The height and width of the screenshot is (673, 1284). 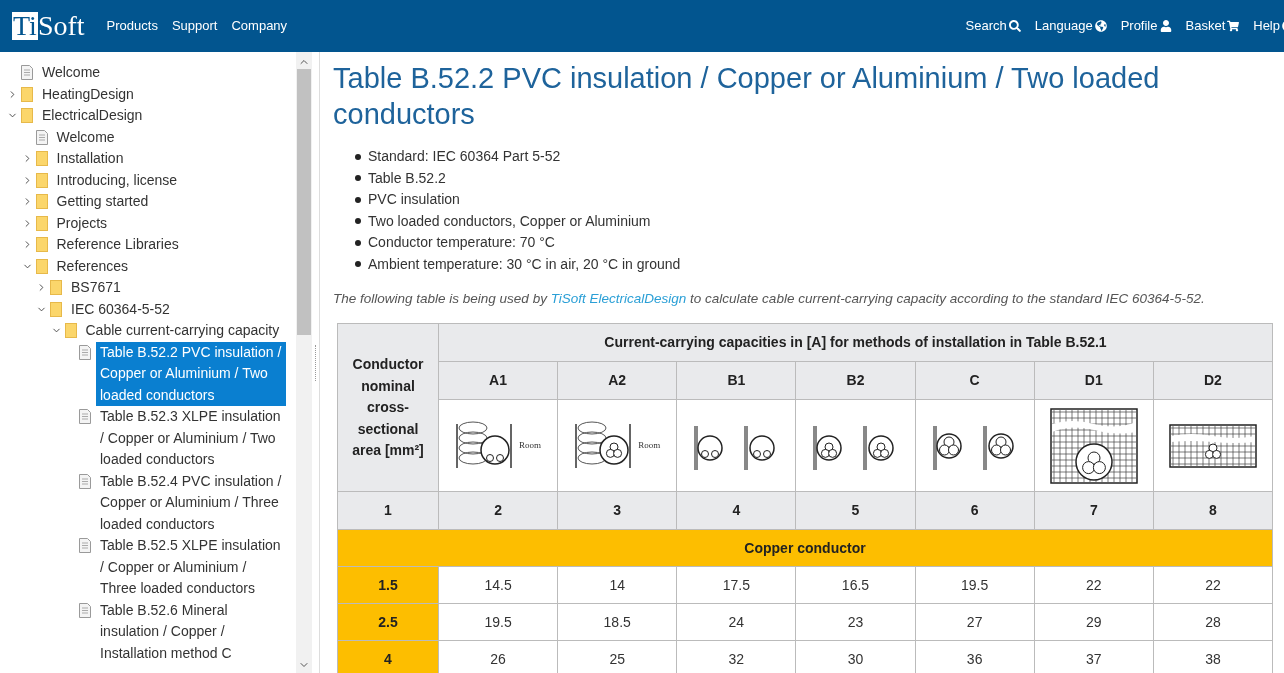 I want to click on tree-item: Reference Libraries, so click(x=117, y=245).